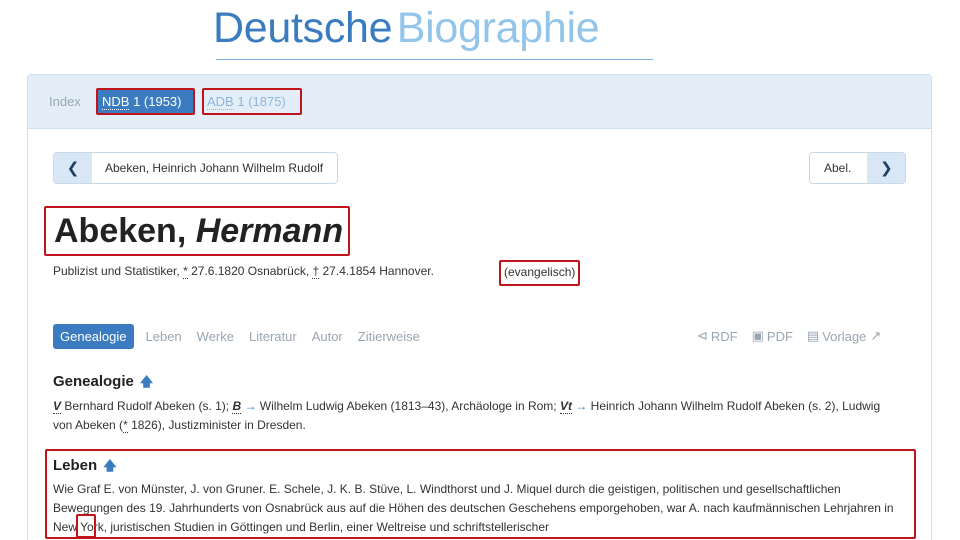  I want to click on genealogie-heading: Genealogie 🡅, so click(103, 384).